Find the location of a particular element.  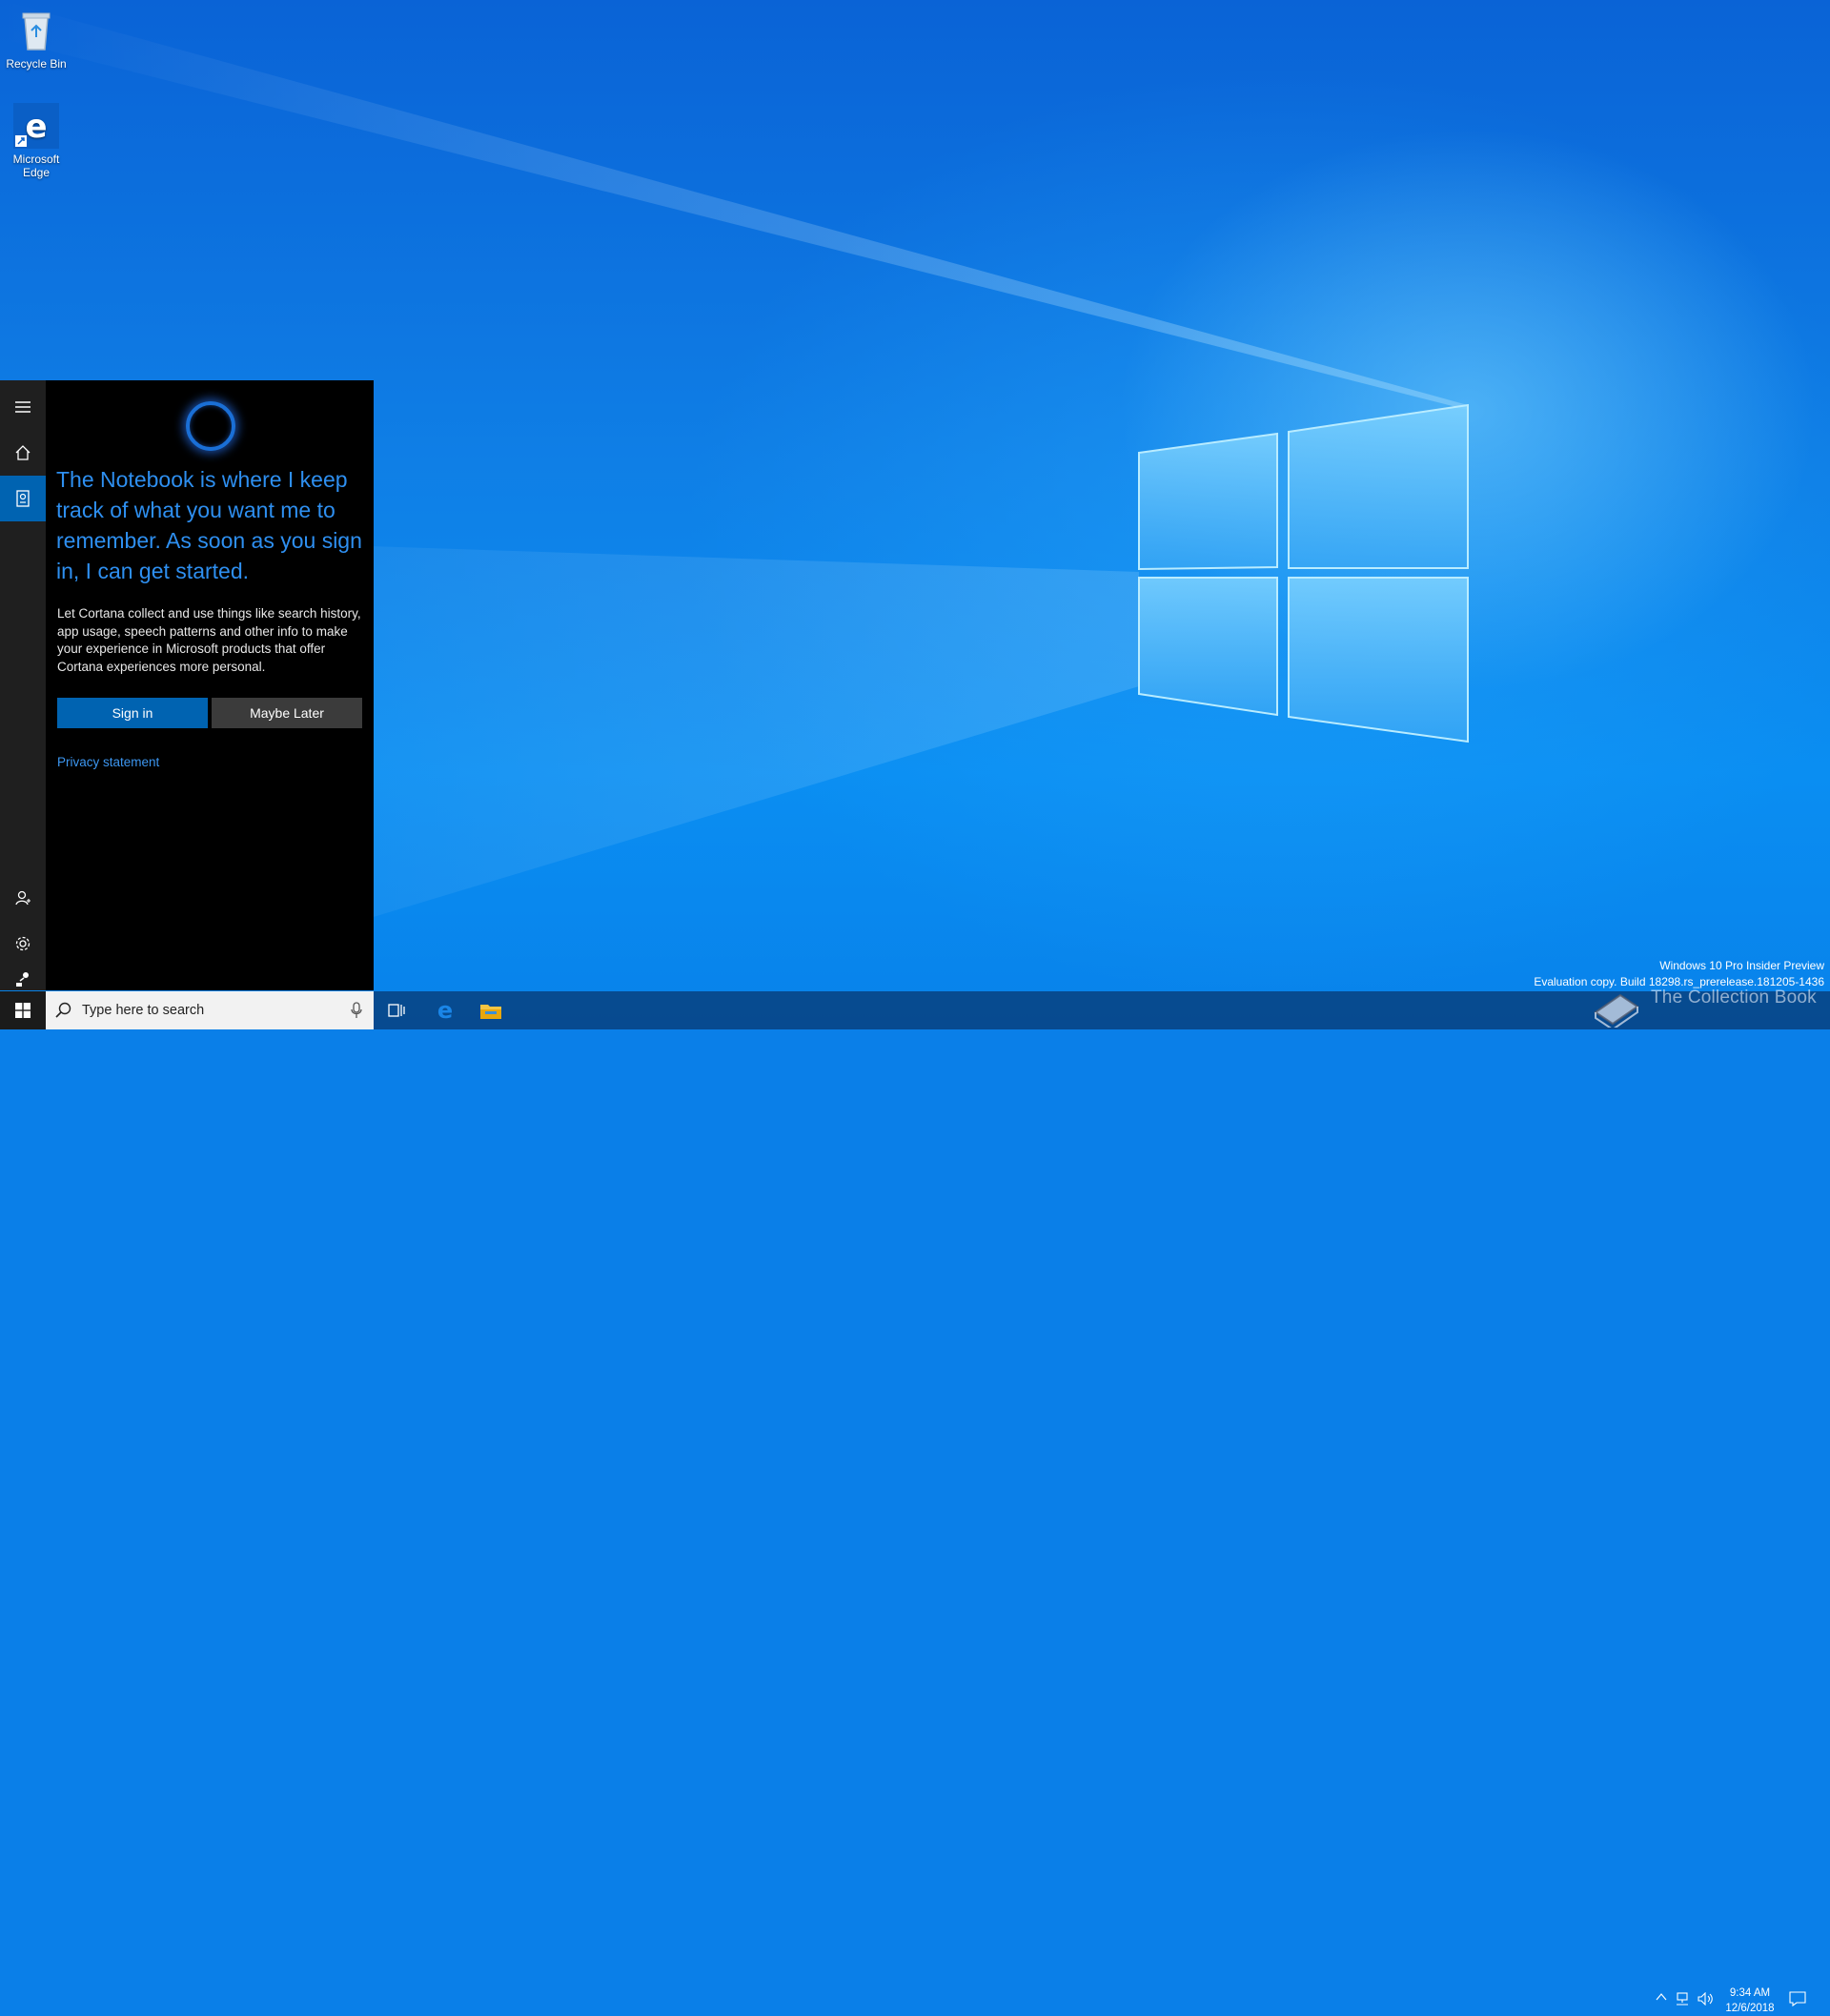

book-icon is located at coordinates (1616, 1011).